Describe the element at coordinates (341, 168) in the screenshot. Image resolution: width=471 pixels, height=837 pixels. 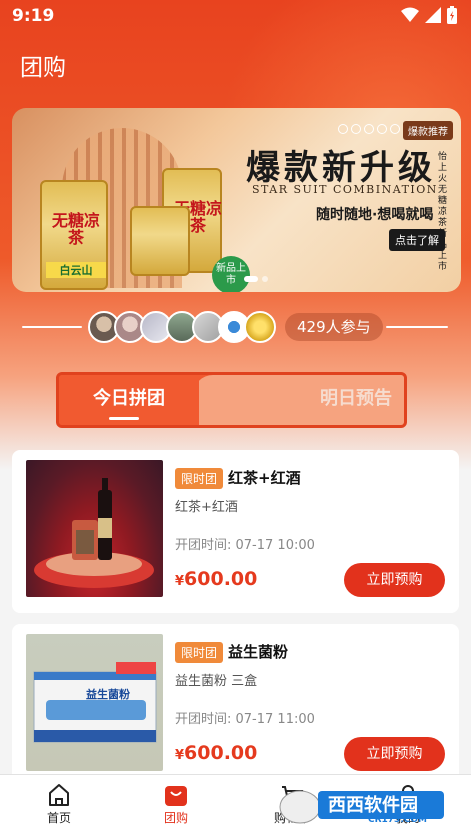
I see `banner-headline: 爆款新升级` at that location.